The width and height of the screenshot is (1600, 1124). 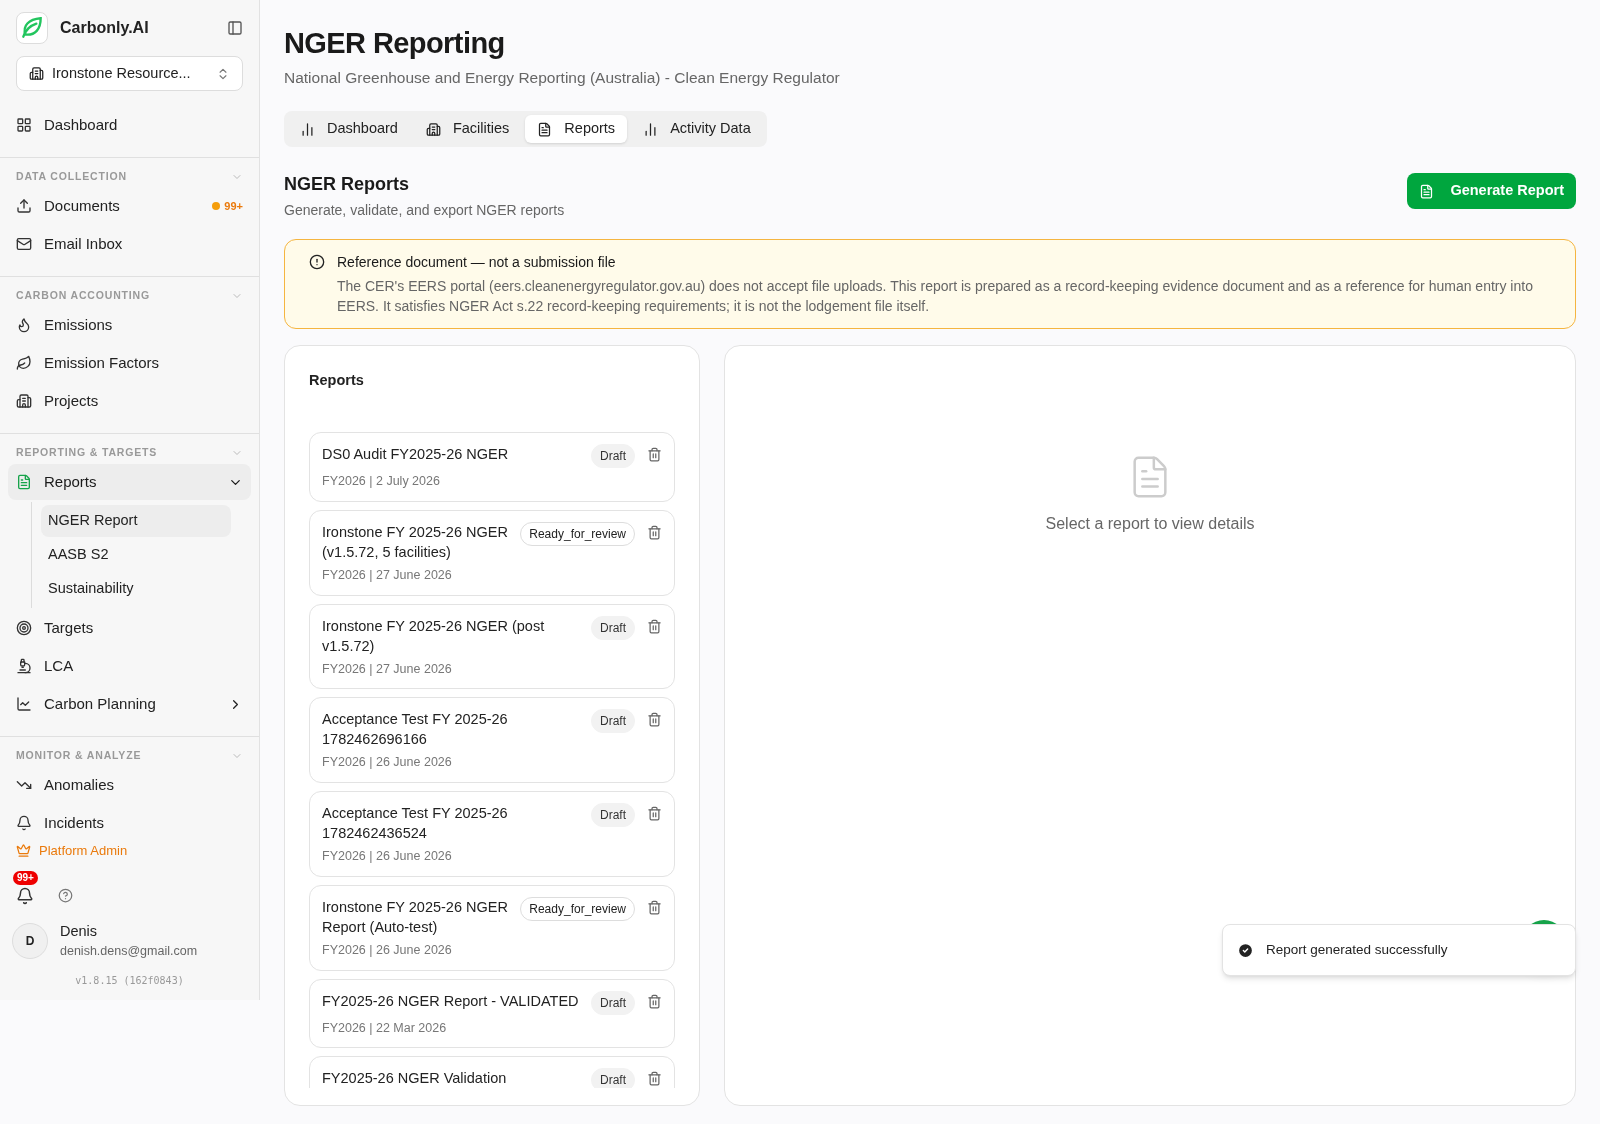 I want to click on section-heading: MONITOR & ANALYZE, so click(x=79, y=756).